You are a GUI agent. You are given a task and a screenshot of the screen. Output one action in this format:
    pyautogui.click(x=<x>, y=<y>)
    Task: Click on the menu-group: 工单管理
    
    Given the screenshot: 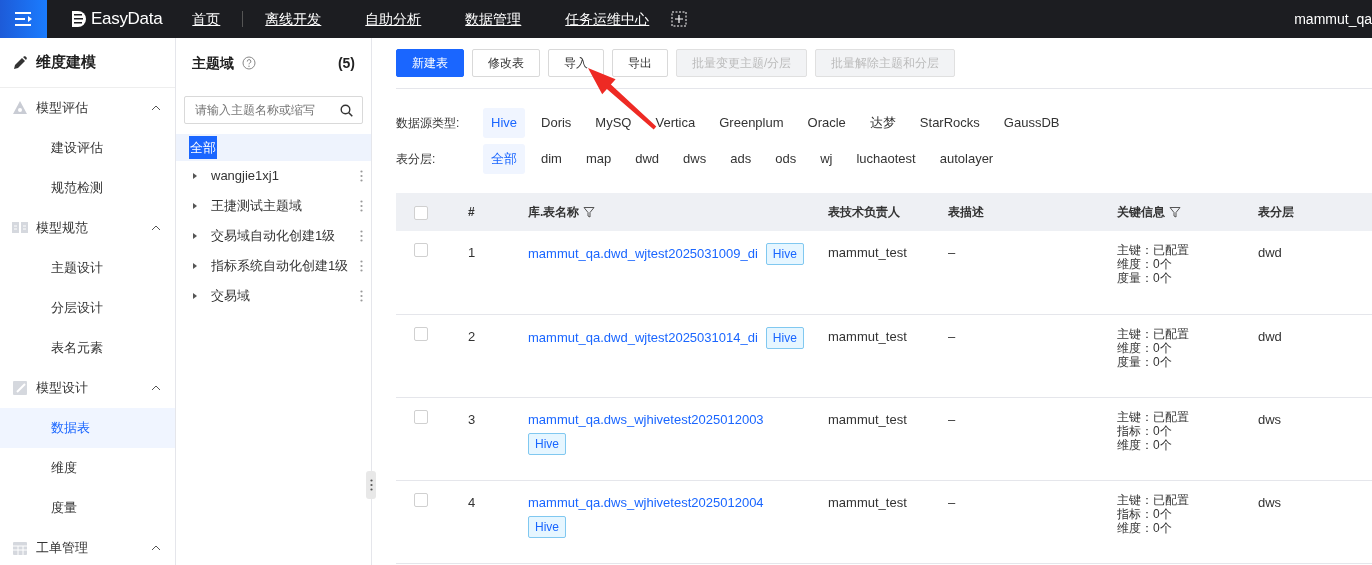 What is the action you would take?
    pyautogui.click(x=89, y=548)
    